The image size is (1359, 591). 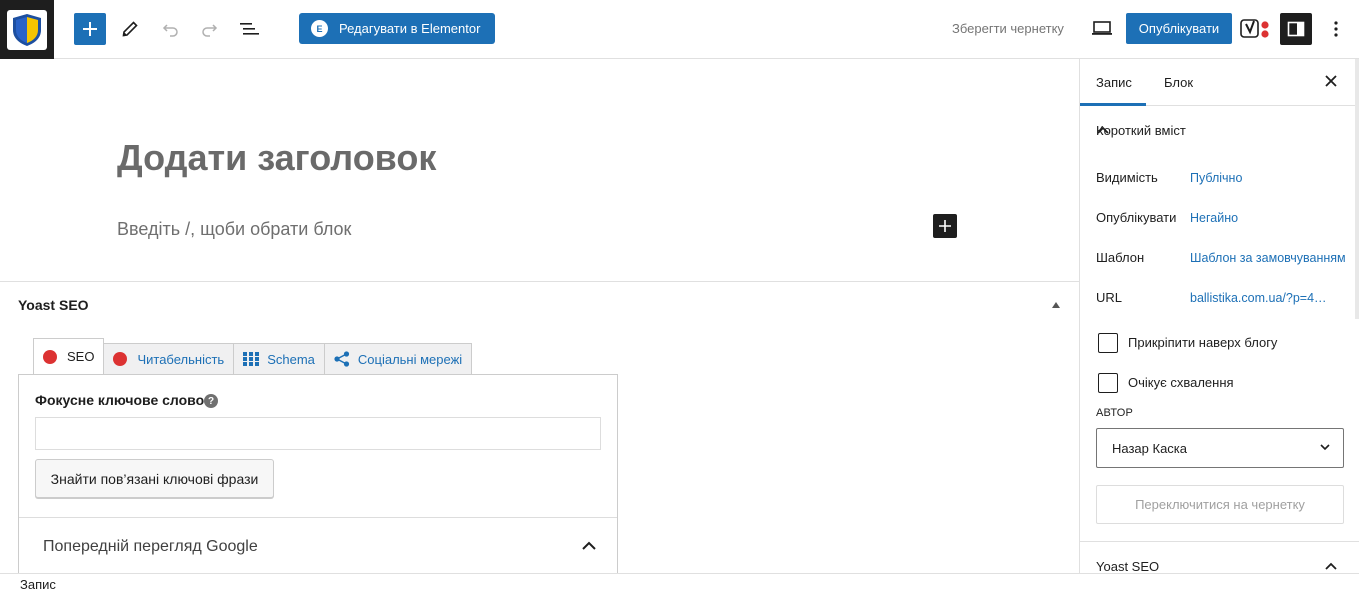 I want to click on site-logo-button, so click(x=27, y=29).